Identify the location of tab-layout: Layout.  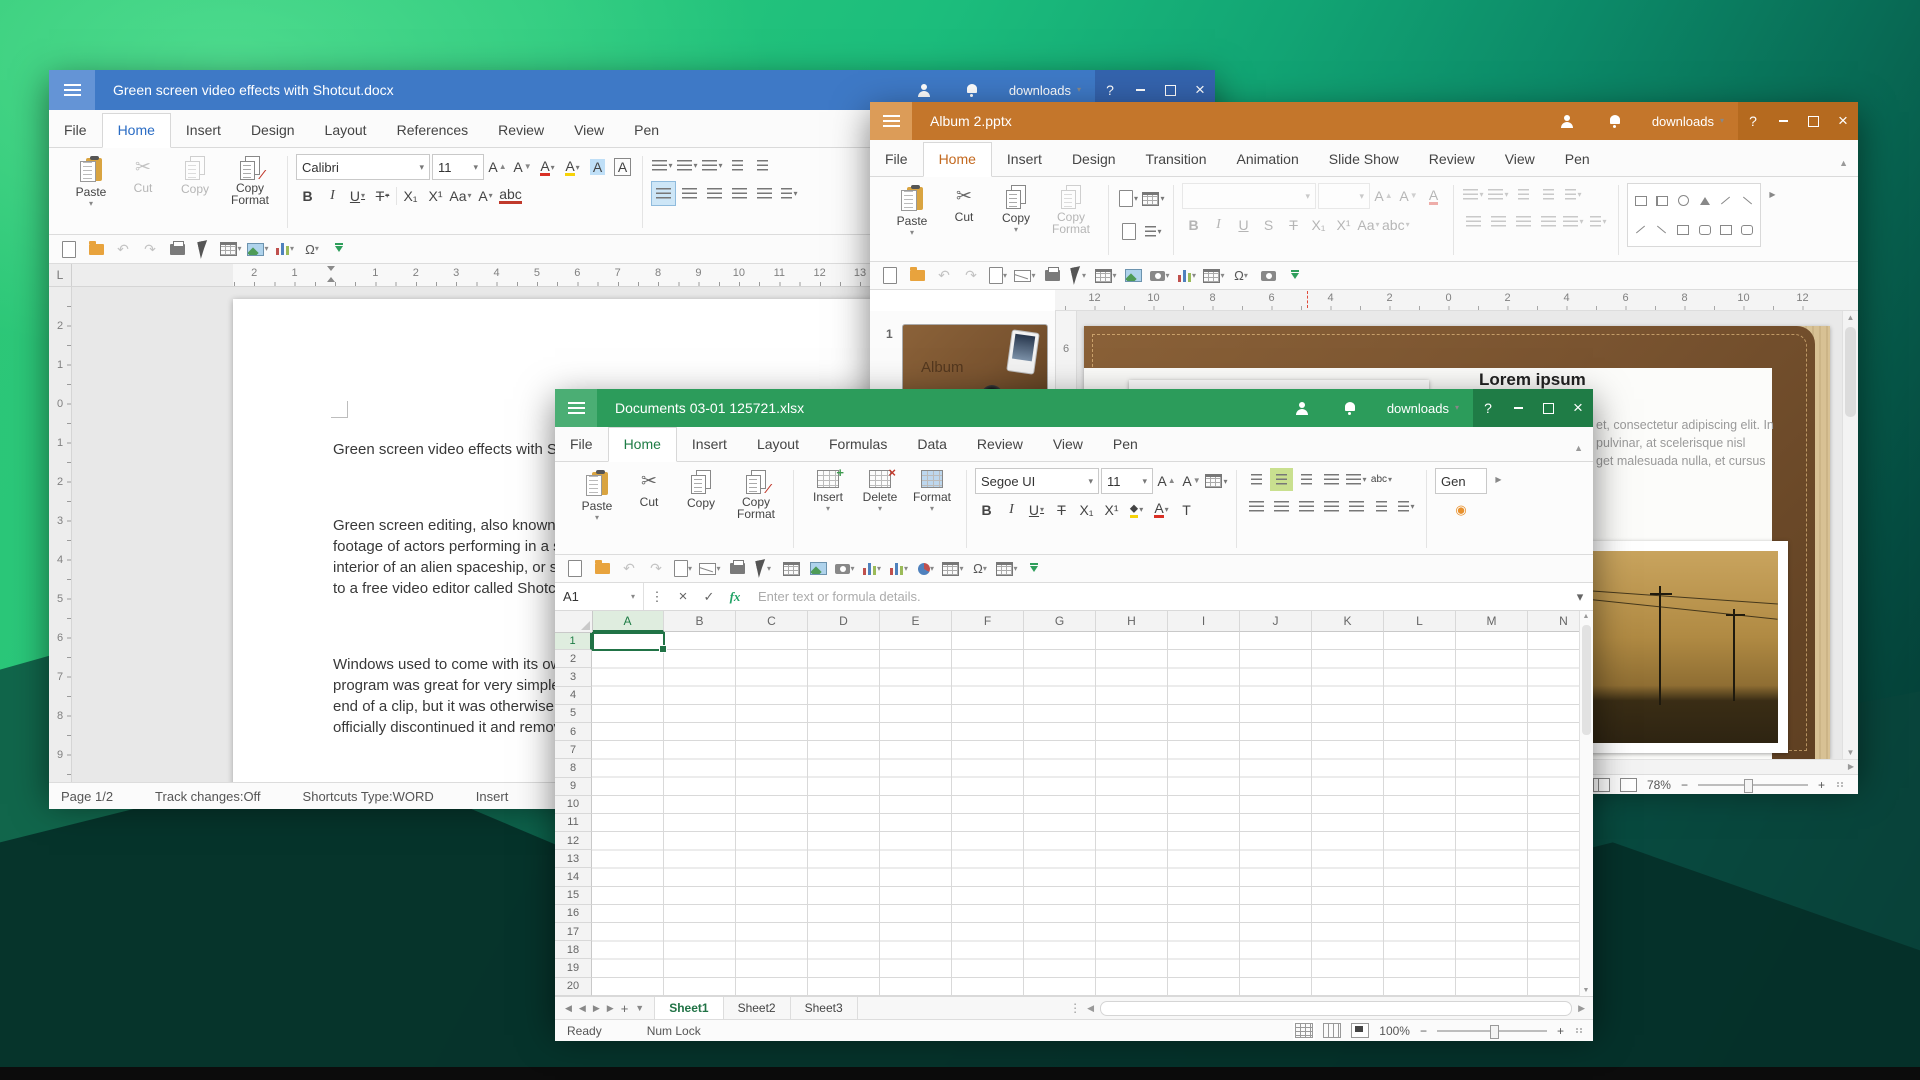
(346, 130).